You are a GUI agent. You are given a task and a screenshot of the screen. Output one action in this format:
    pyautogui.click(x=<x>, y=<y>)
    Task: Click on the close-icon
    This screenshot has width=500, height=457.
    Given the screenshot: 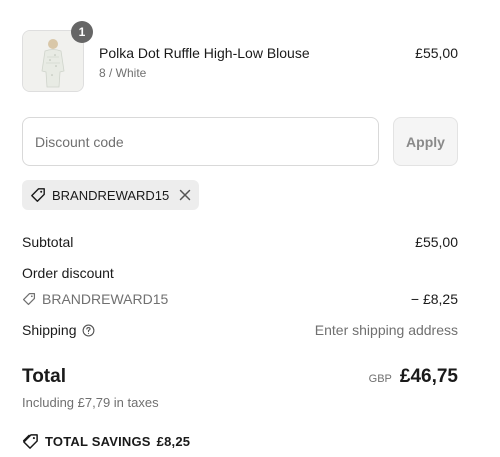 What is the action you would take?
    pyautogui.click(x=185, y=195)
    